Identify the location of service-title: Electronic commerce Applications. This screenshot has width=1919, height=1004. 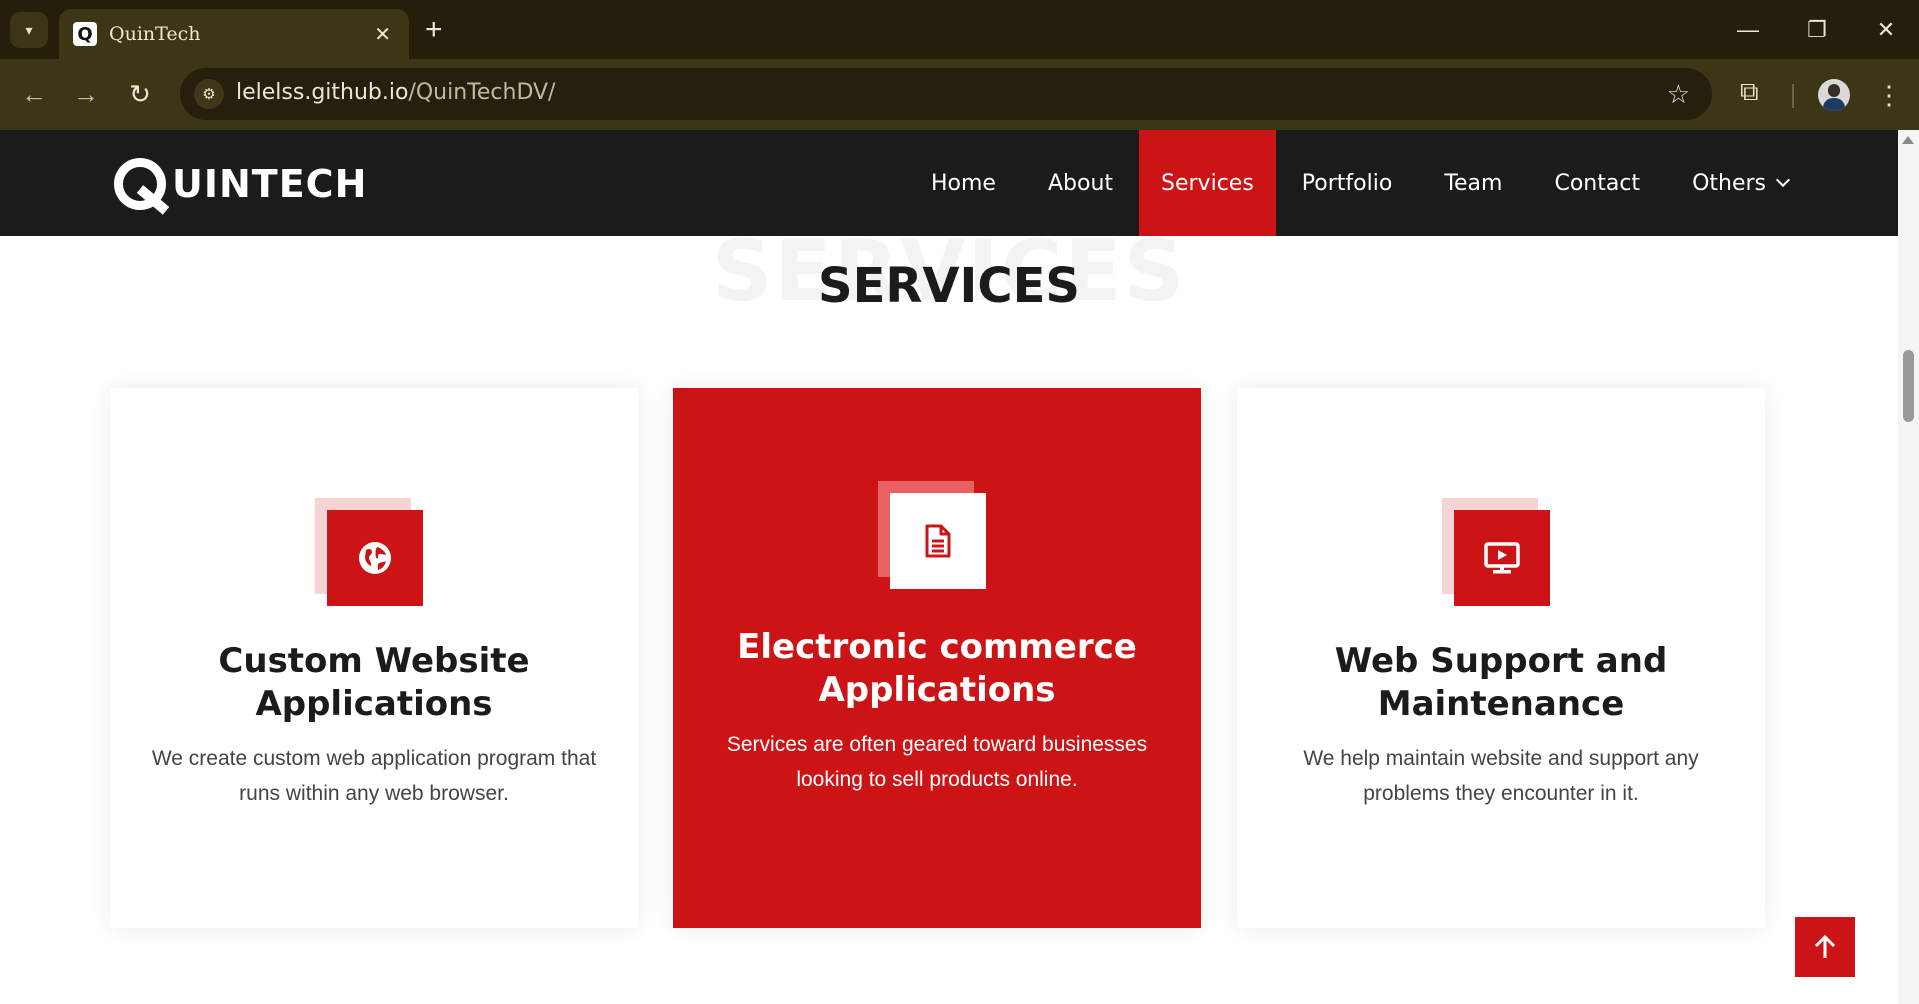
(937, 668).